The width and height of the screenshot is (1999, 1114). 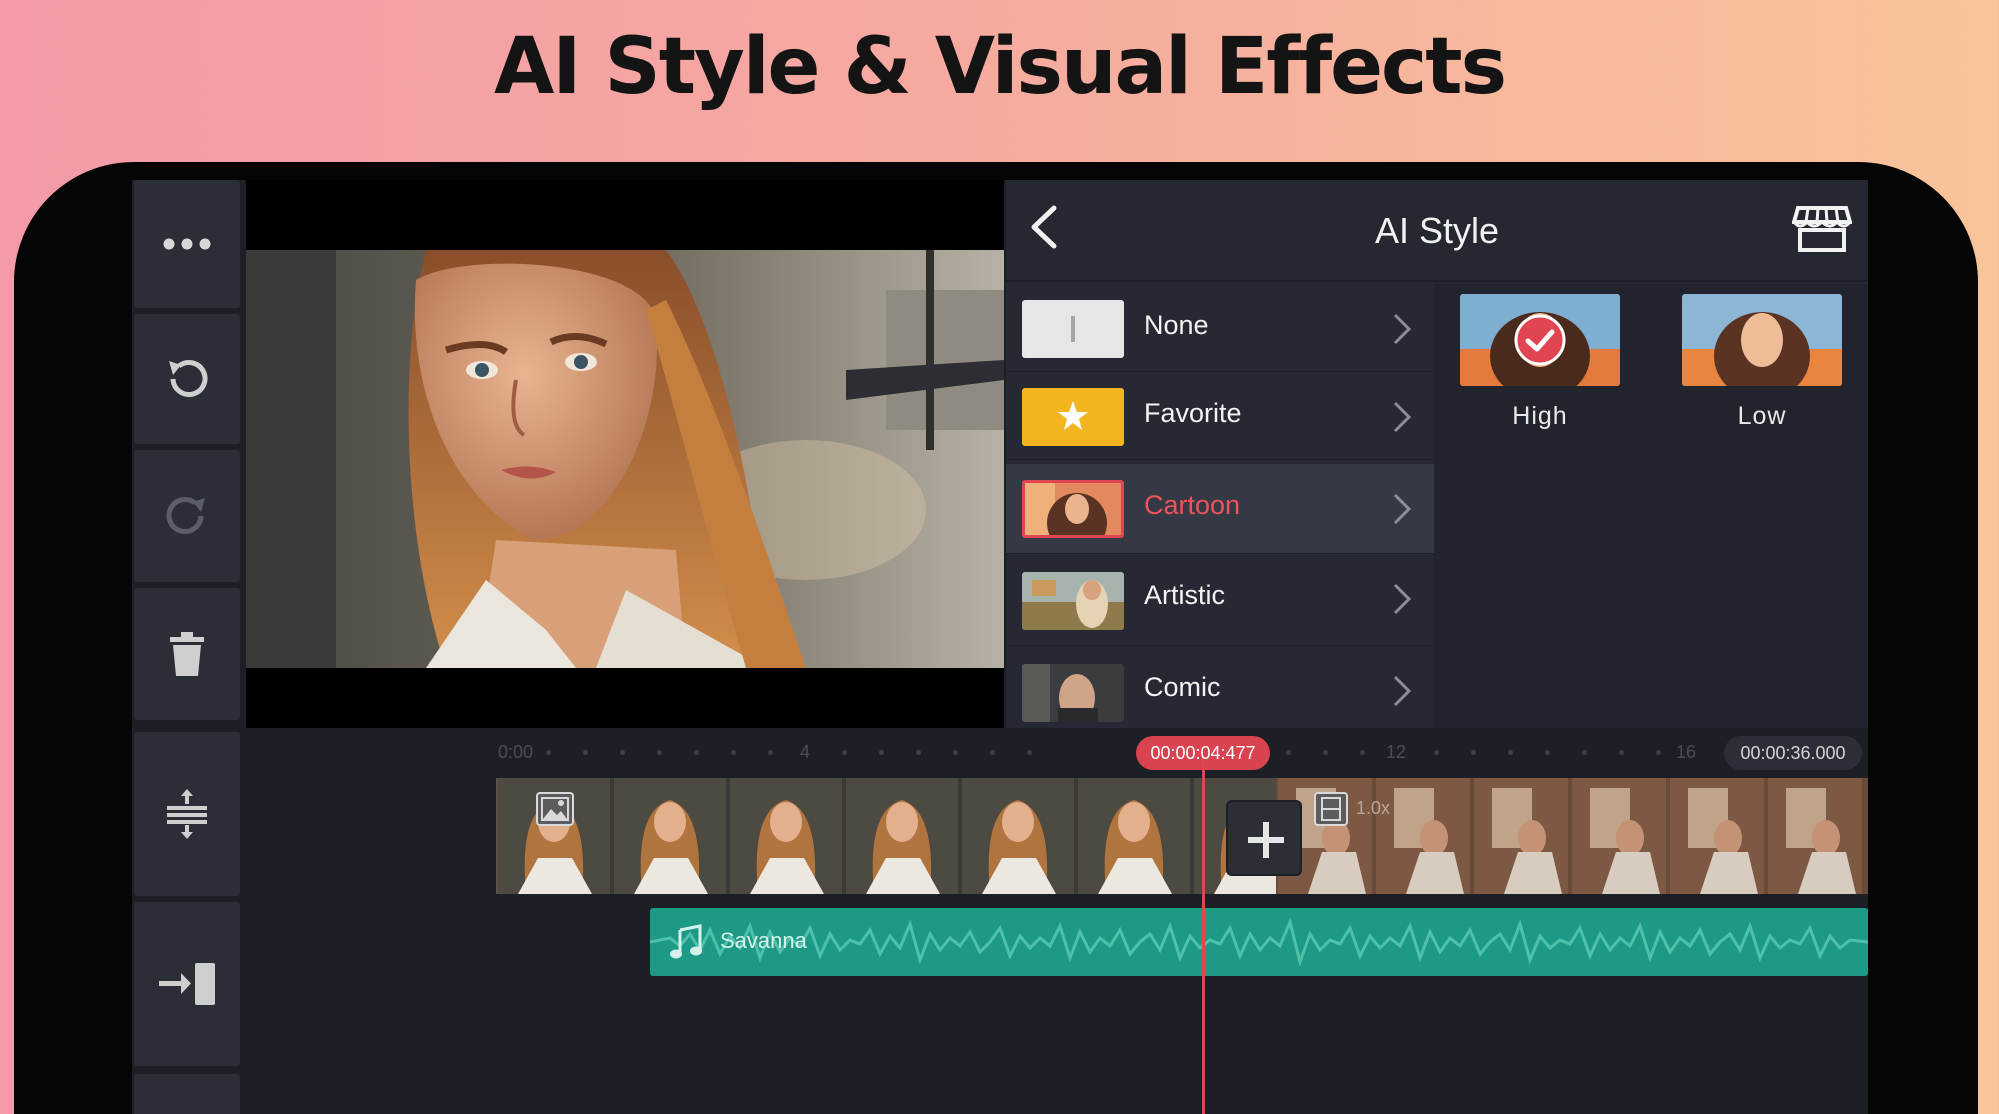 I want to click on style-item-favorite: Favorite, so click(x=1220, y=416).